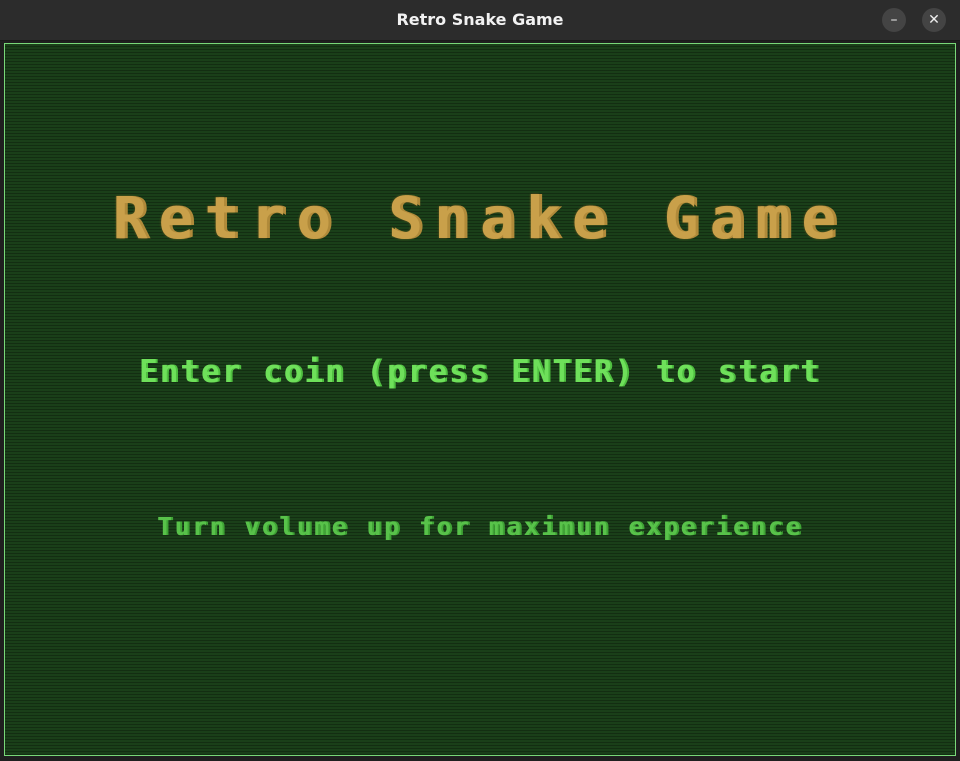  I want to click on close-icon: ✕, so click(934, 20).